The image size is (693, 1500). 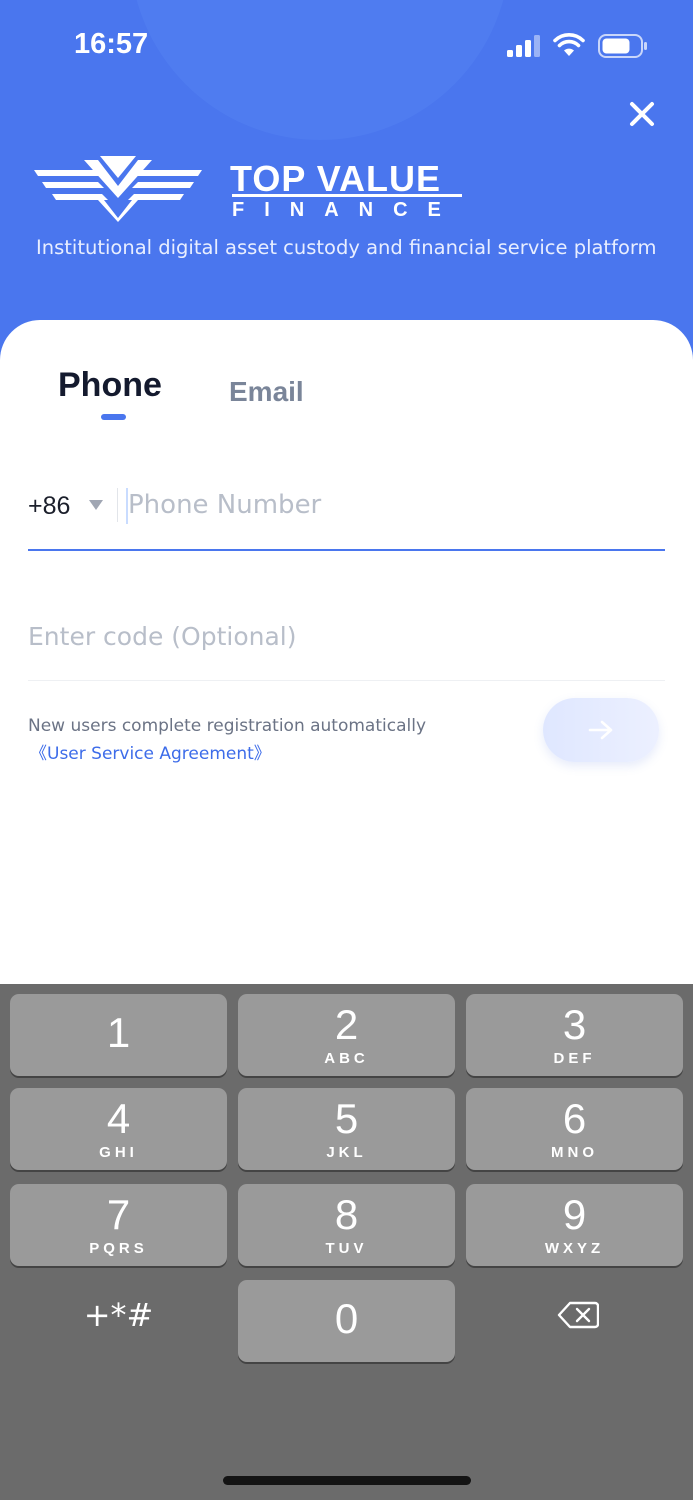 I want to click on key-2: 2 ABC, so click(x=346, y=1035).